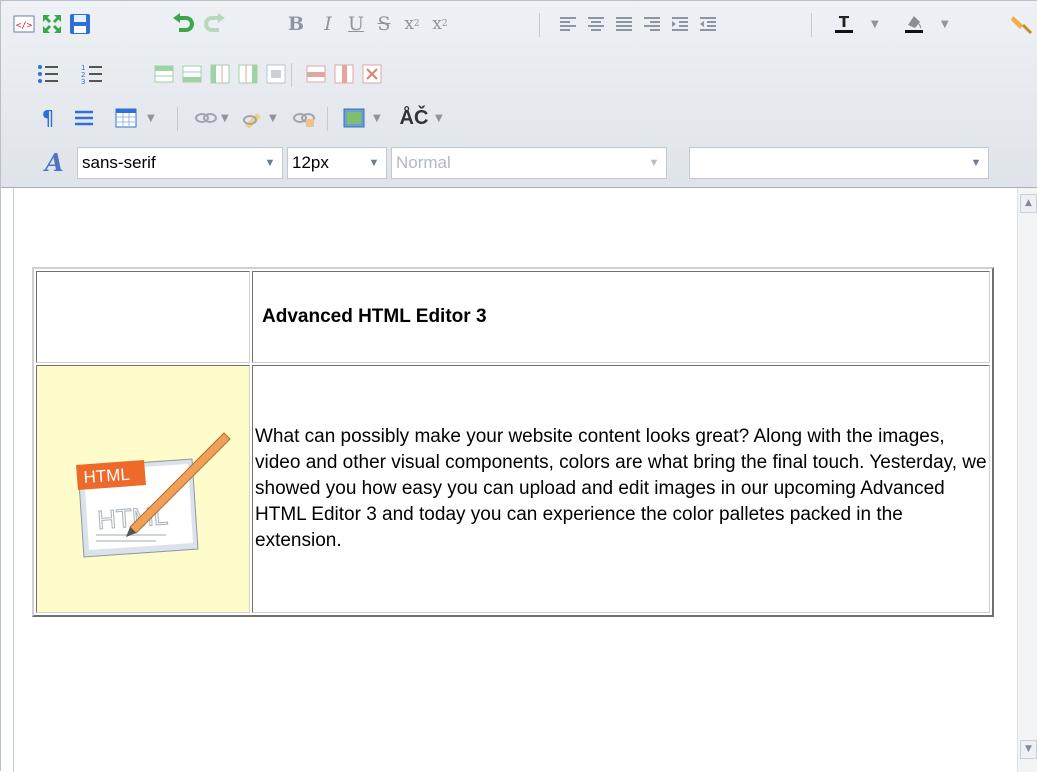 Image resolution: width=1037 pixels, height=772 pixels. I want to click on image-cell: HTML HTML, so click(143, 489).